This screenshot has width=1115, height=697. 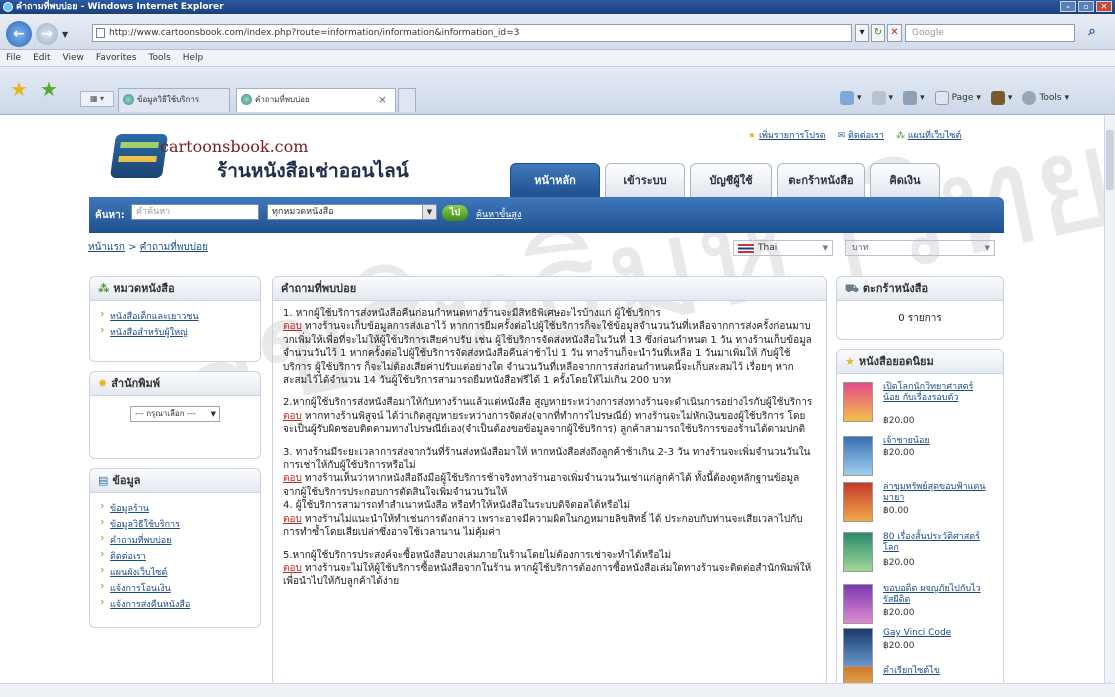 I want to click on vertical-scrollbar, so click(x=1109, y=399).